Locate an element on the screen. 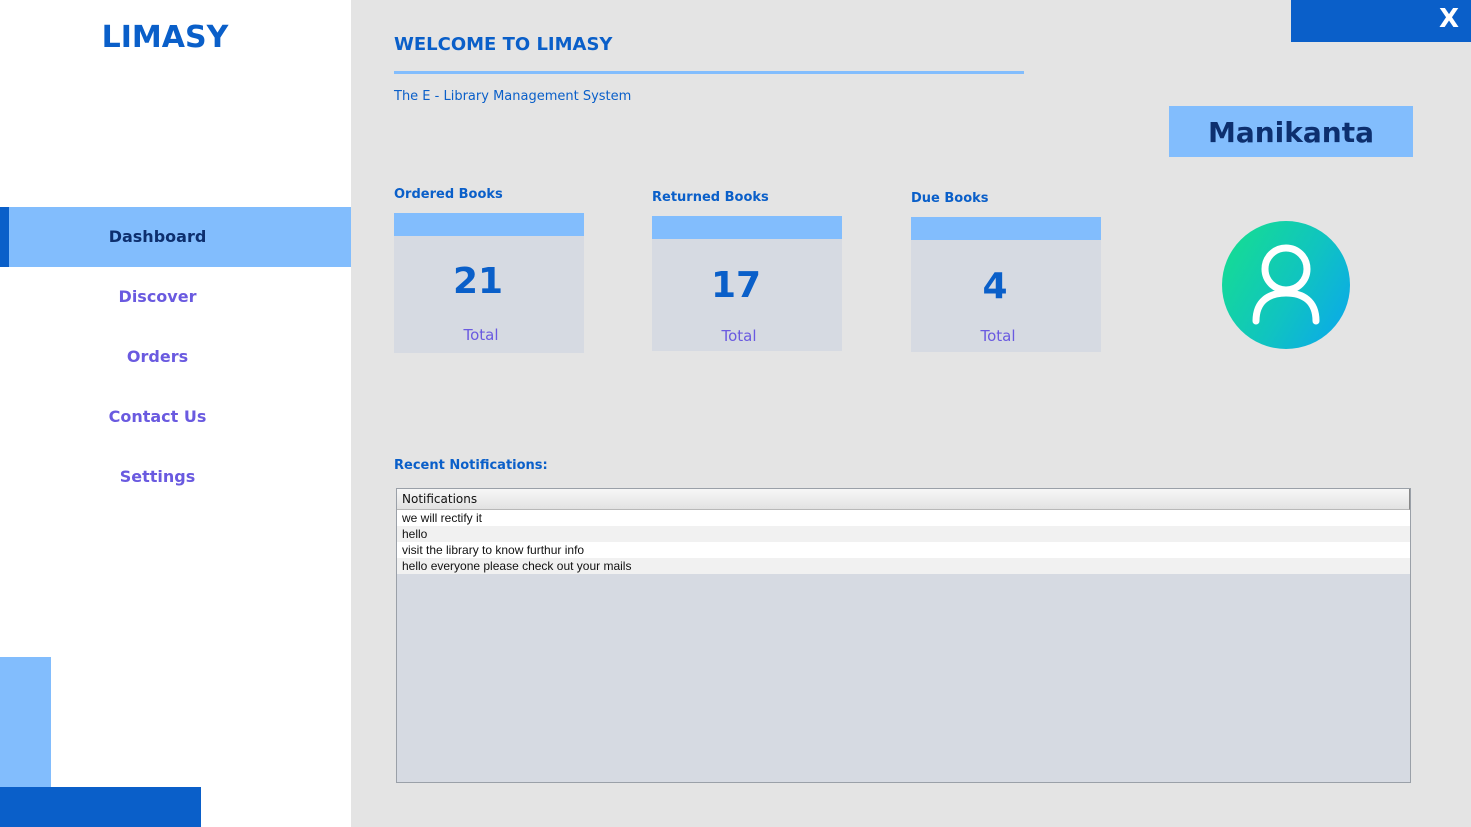 Image resolution: width=1471 pixels, height=827 pixels. due-books-card: 4 Total is located at coordinates (1006, 284).